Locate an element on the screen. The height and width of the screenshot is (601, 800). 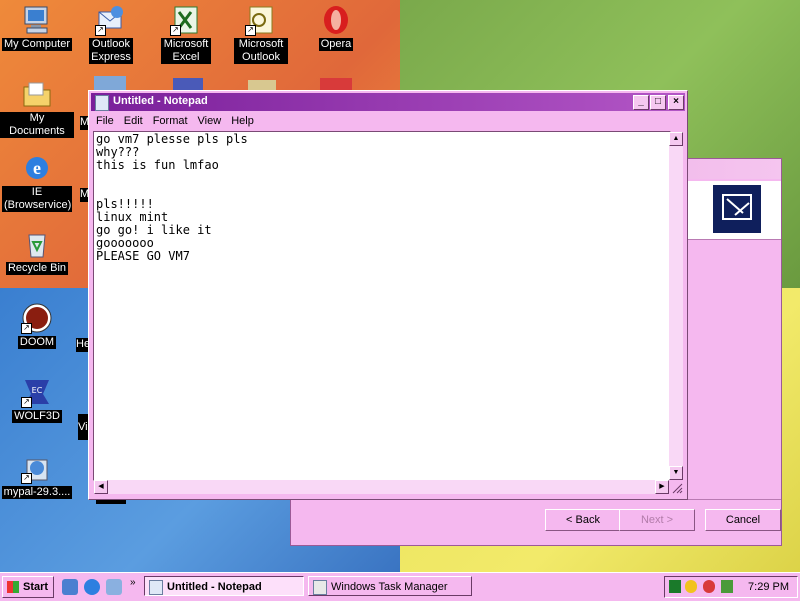
doom-icon: ↗ is located at coordinates (37, 318).